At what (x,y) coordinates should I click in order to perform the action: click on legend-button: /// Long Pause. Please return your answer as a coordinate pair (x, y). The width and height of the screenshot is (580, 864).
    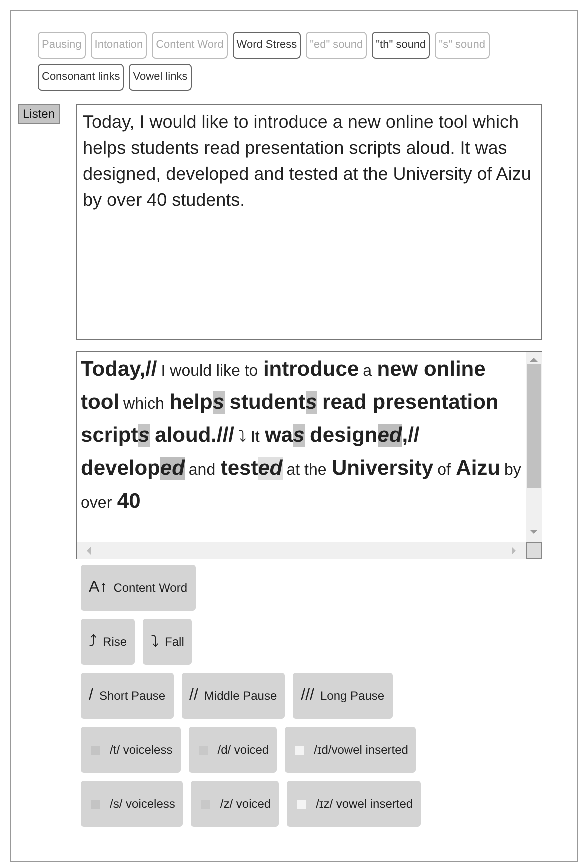
    Looking at the image, I should click on (343, 696).